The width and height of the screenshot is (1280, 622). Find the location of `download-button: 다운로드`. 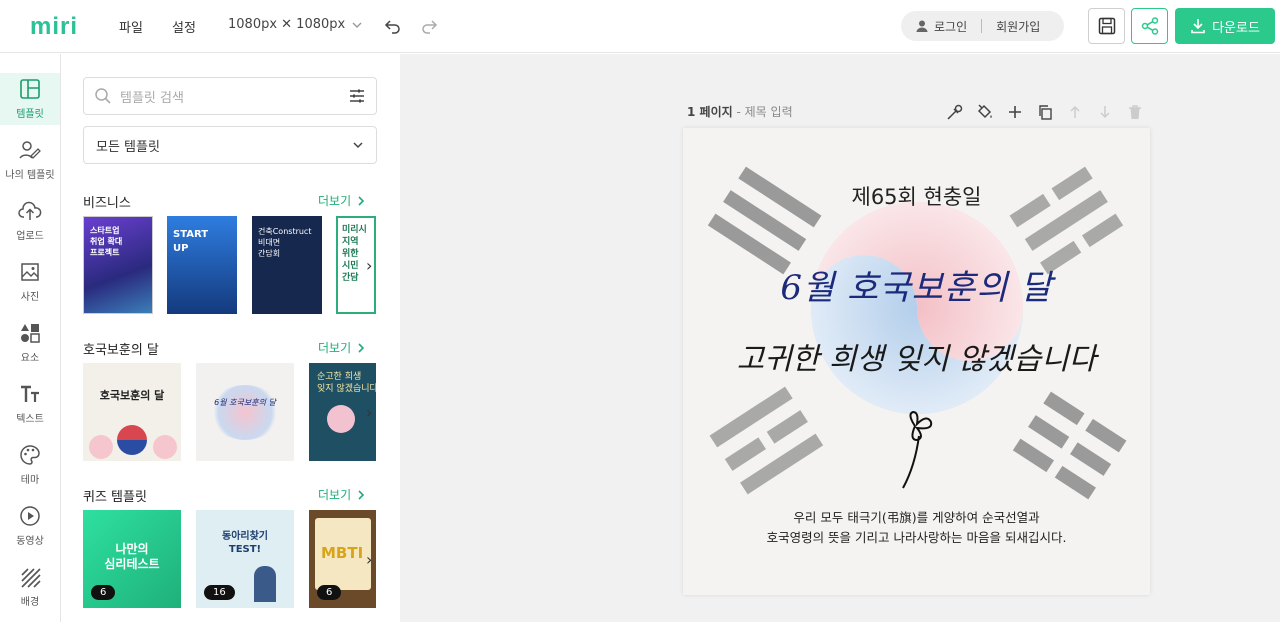

download-button: 다운로드 is located at coordinates (1225, 26).